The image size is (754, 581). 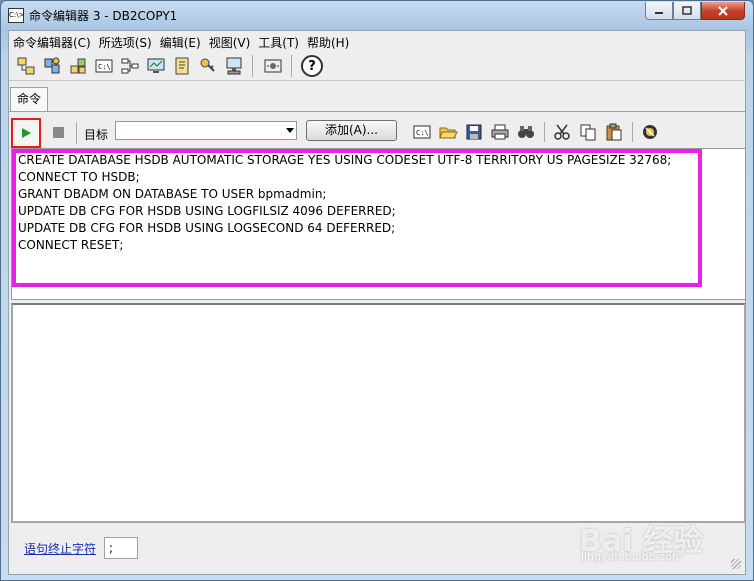 I want to click on scissors-icon, so click(x=562, y=132).